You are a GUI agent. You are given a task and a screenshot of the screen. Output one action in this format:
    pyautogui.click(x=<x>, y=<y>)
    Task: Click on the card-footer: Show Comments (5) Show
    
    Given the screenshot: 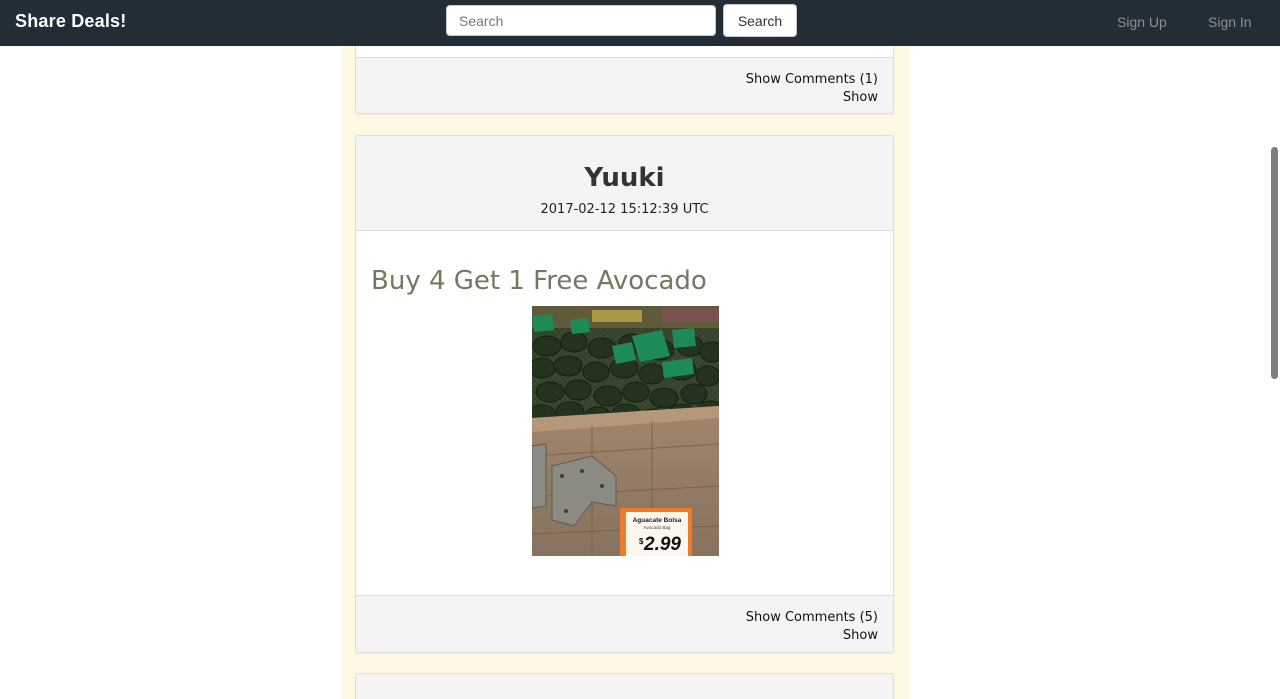 What is the action you would take?
    pyautogui.click(x=624, y=623)
    